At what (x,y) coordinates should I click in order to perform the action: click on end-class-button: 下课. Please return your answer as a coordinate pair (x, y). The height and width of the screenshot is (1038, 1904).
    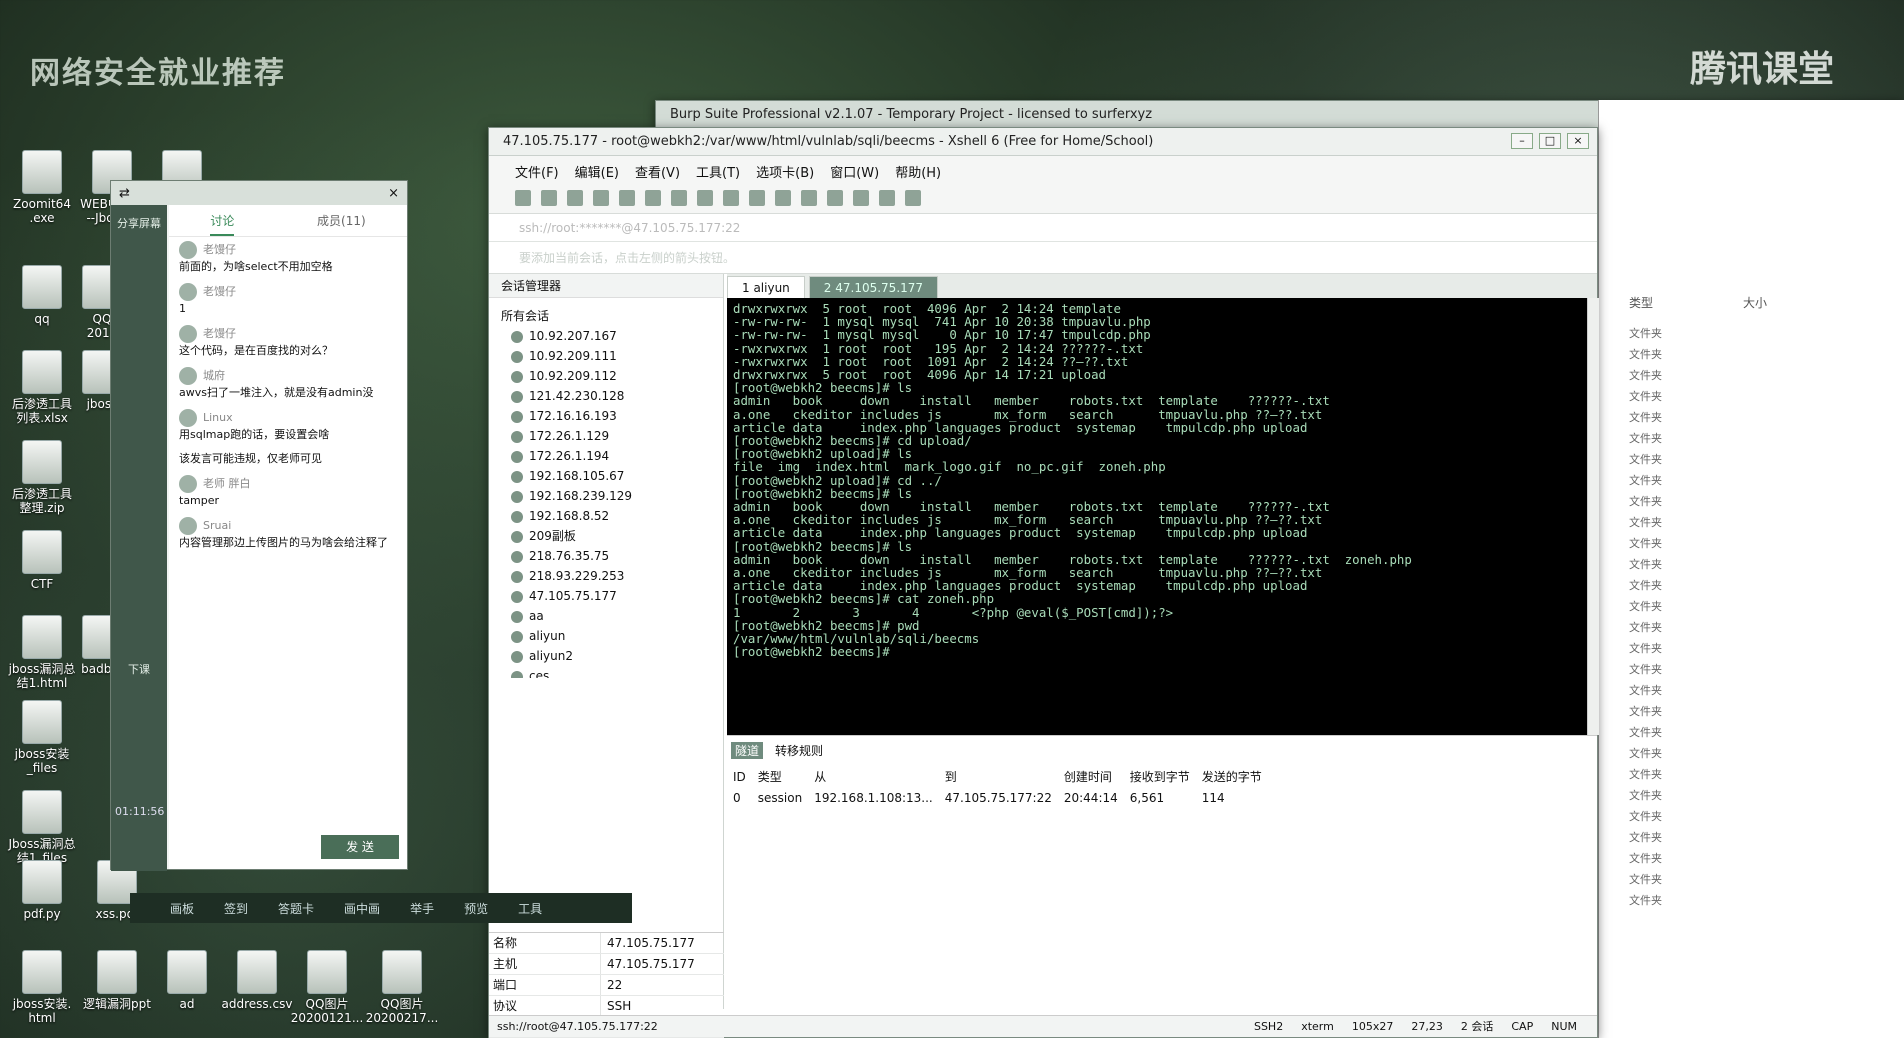
    Looking at the image, I should click on (139, 669).